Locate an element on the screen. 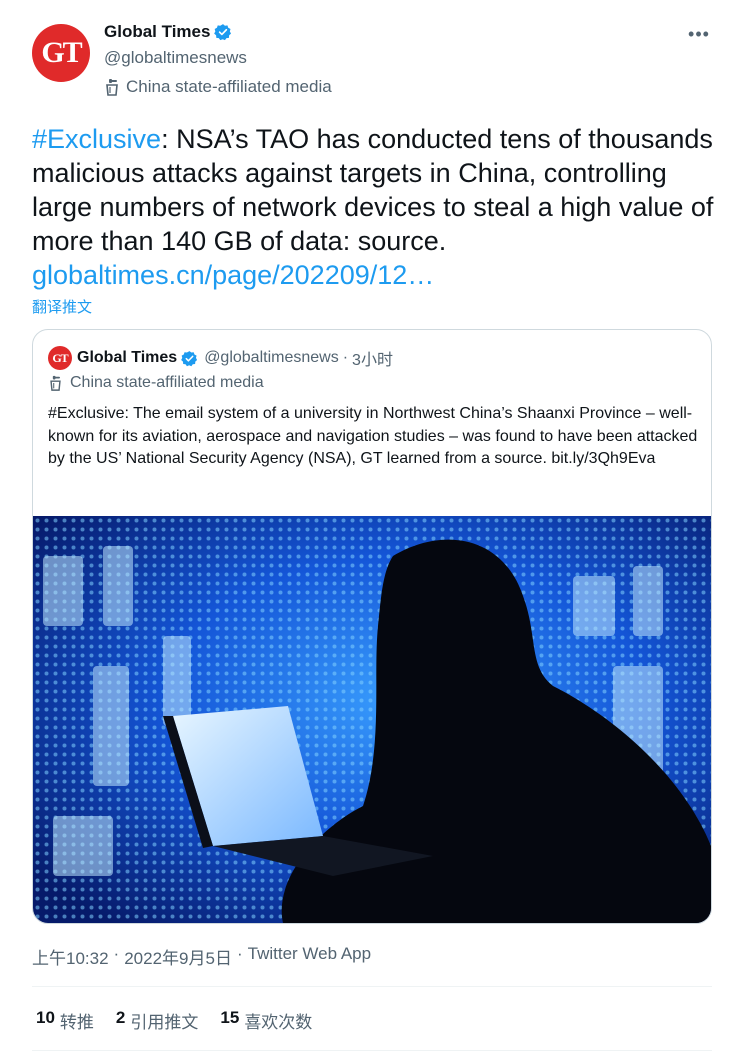 The image size is (749, 1053). quoted-state-media-label: China state-affiliated media is located at coordinates (156, 383).